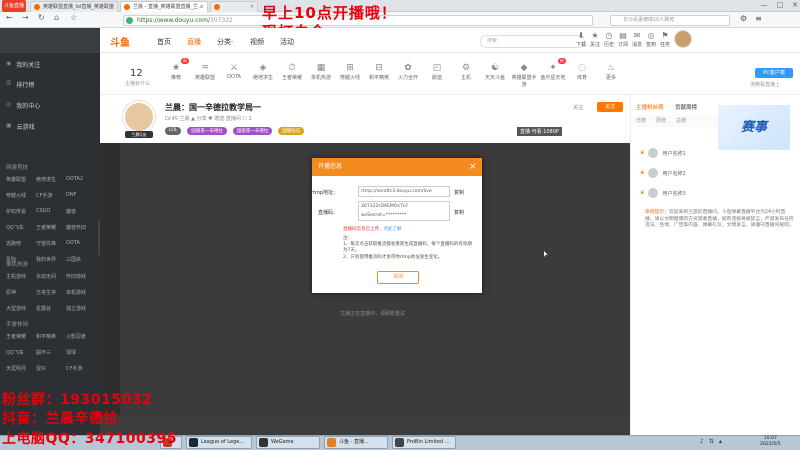 The height and width of the screenshot is (450, 800). Describe the element at coordinates (743, 18) in the screenshot. I see `extension-icon: ⚙` at that location.